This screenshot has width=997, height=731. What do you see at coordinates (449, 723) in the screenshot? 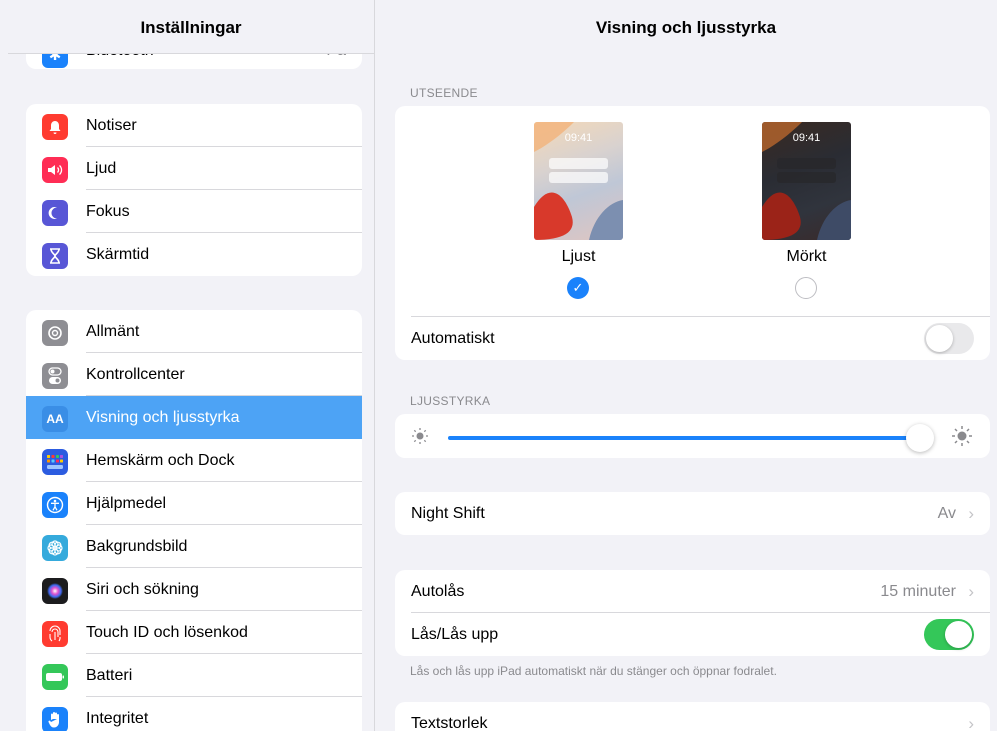
I see `text-size-label: Textstorlek` at bounding box center [449, 723].